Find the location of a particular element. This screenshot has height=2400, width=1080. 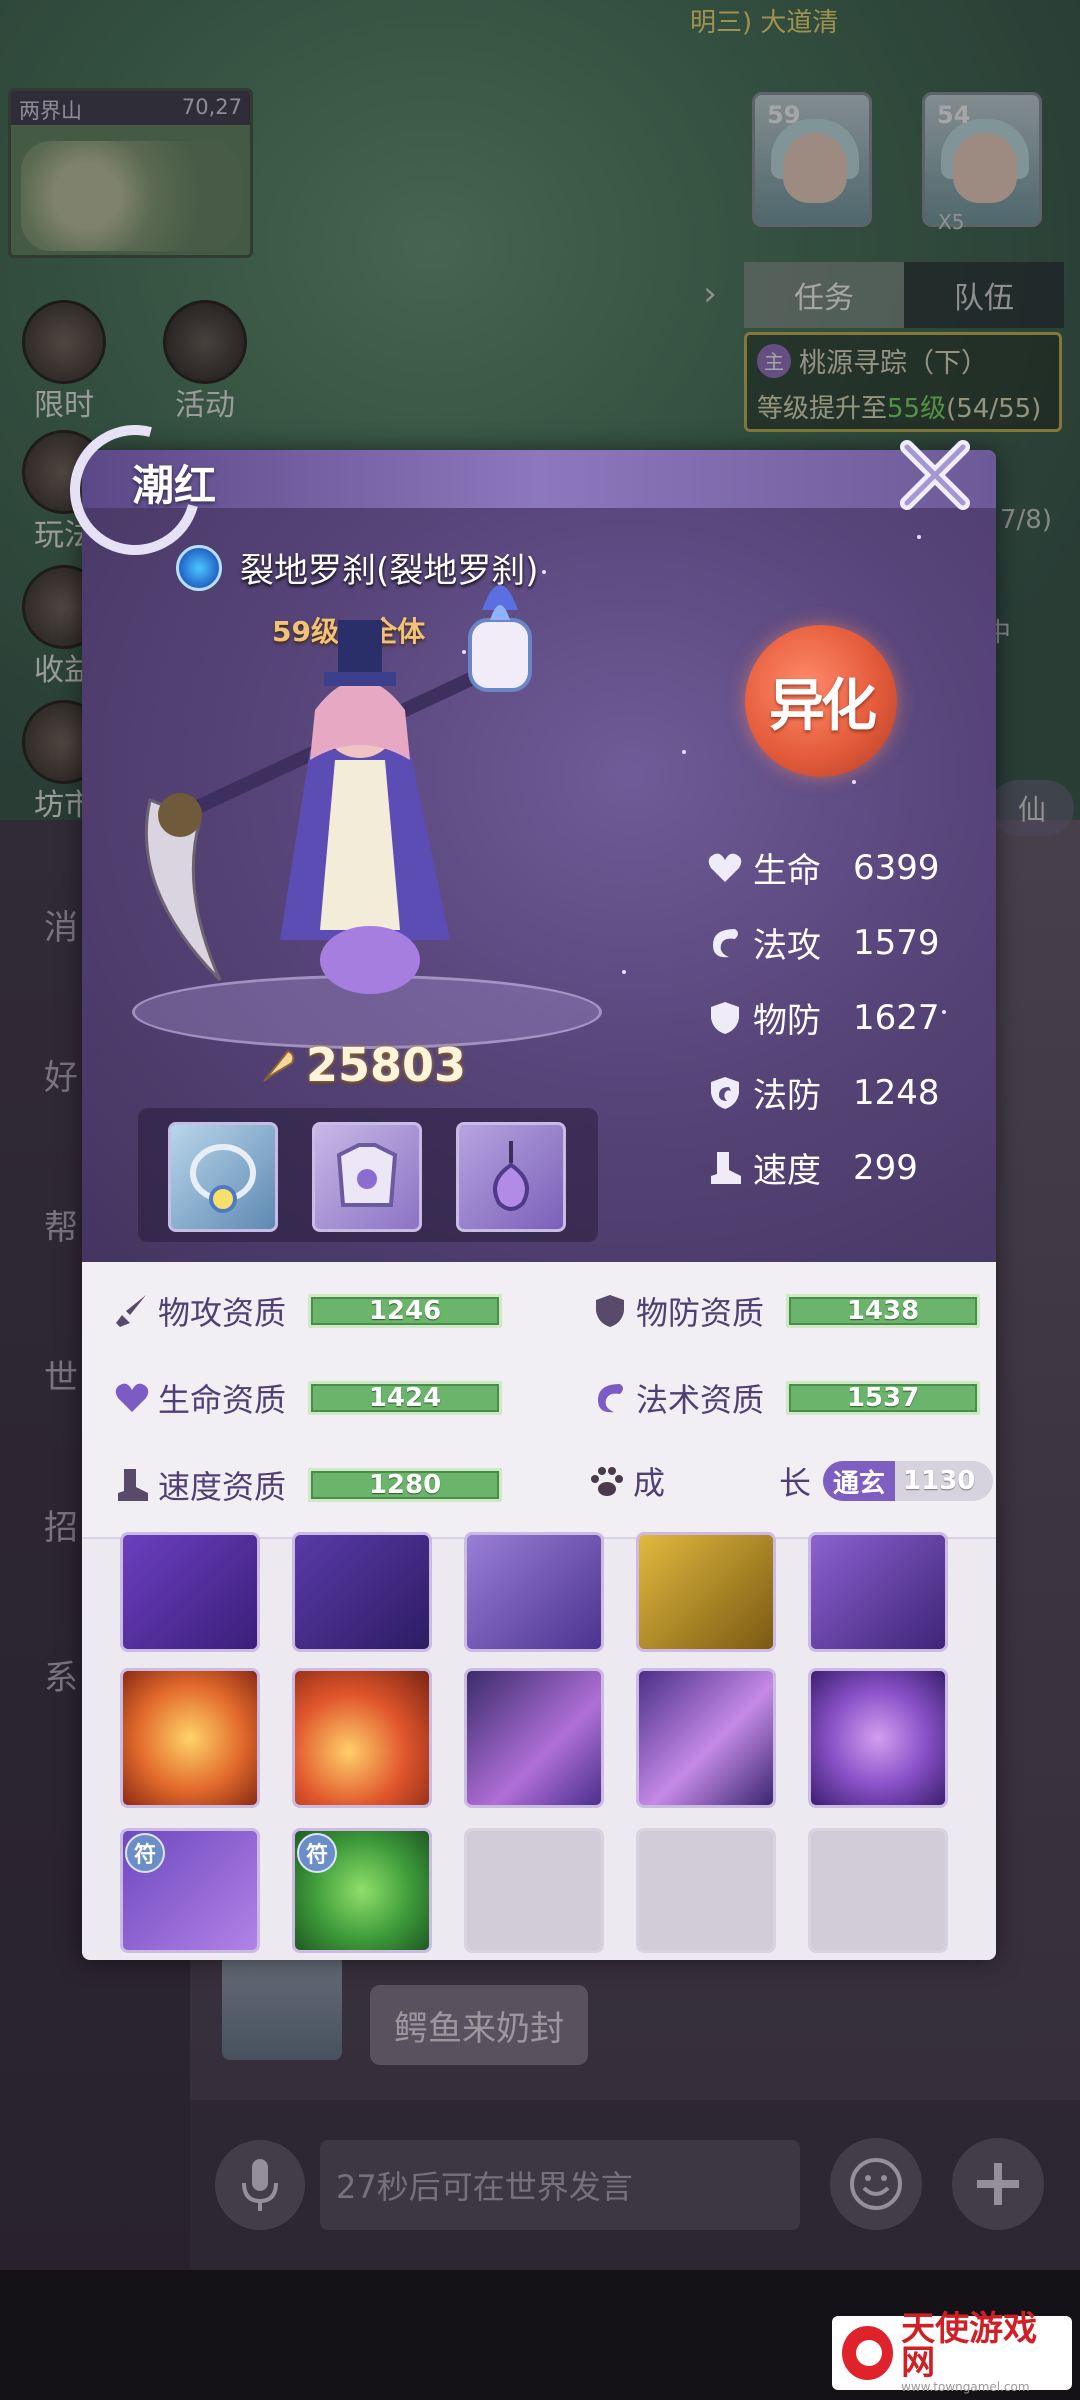

growth-label-a: 成 is located at coordinates (649, 1483).